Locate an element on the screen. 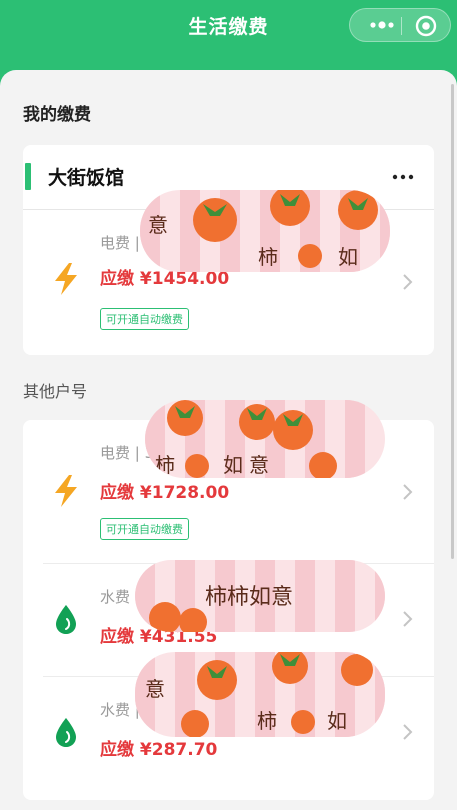  more-options-icon is located at coordinates (403, 177).